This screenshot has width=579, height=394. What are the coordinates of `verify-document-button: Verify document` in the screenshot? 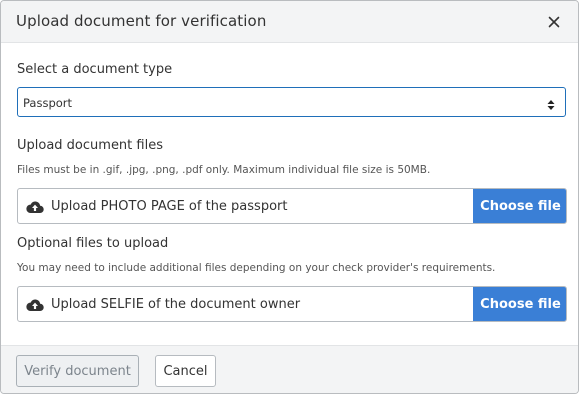 It's located at (77, 371).